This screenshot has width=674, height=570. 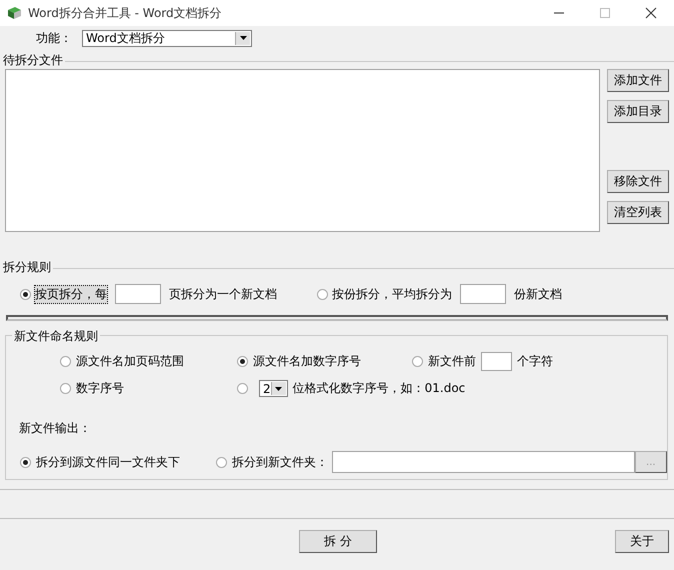 What do you see at coordinates (538, 294) in the screenshot?
I see `option-label: 份新文档` at bounding box center [538, 294].